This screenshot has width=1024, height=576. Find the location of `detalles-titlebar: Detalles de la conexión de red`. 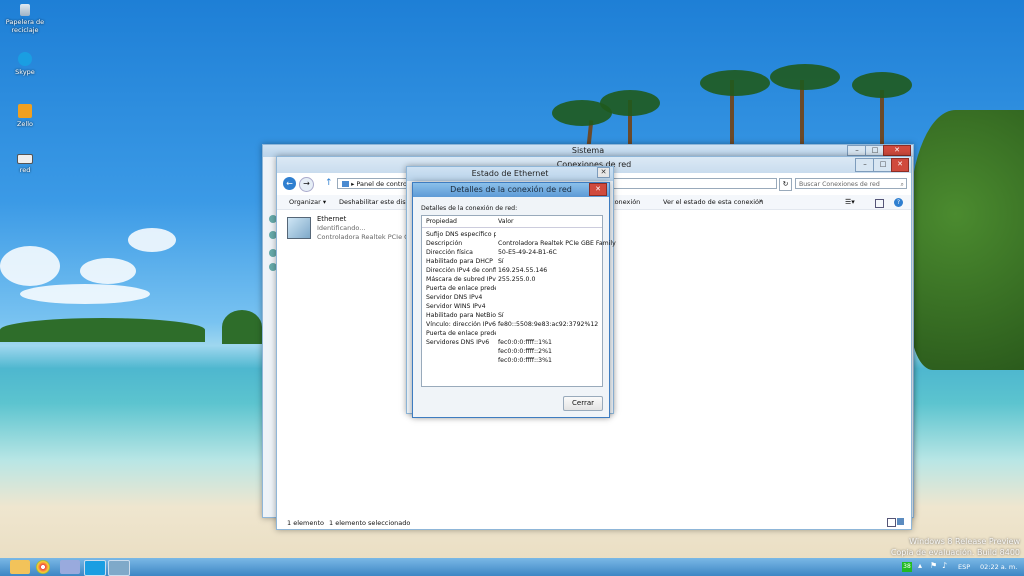

detalles-titlebar: Detalles de la conexión de red is located at coordinates (511, 190).